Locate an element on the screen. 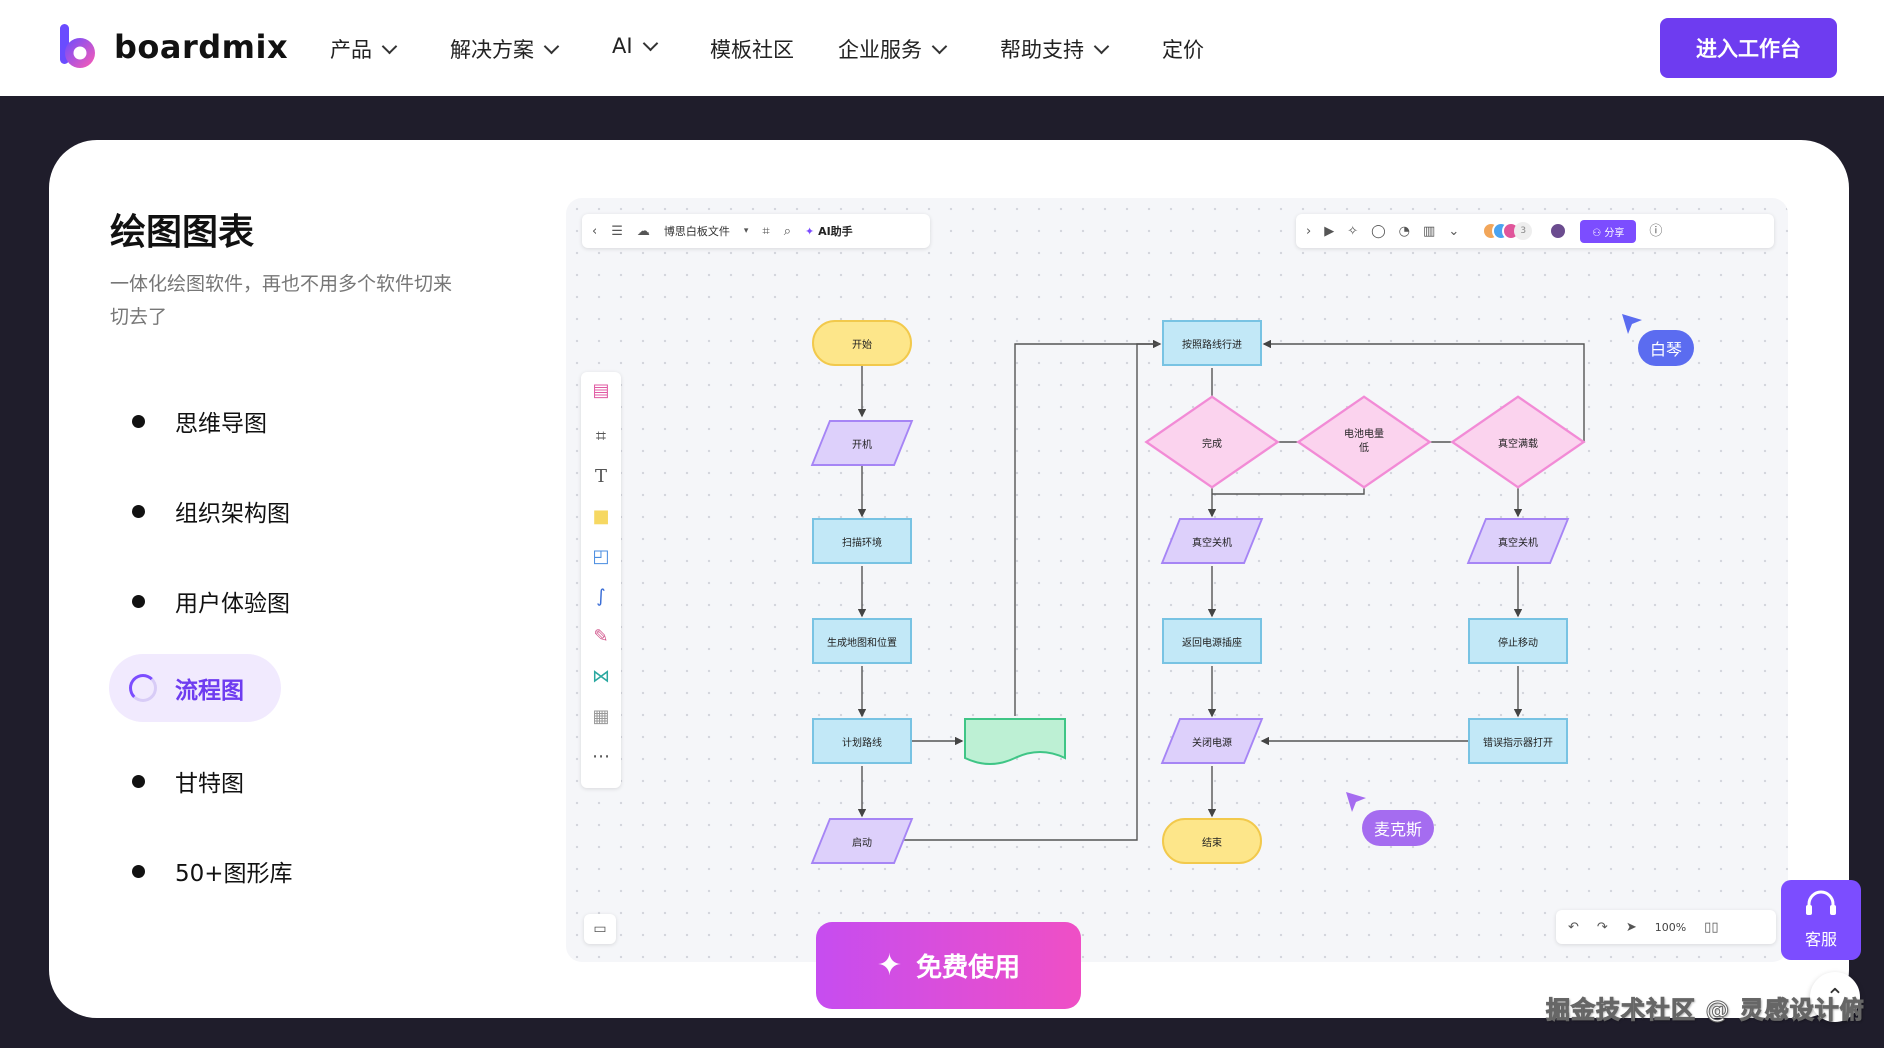 The height and width of the screenshot is (1048, 1884). flow-node-route: 路线 is located at coordinates (1015, 741).